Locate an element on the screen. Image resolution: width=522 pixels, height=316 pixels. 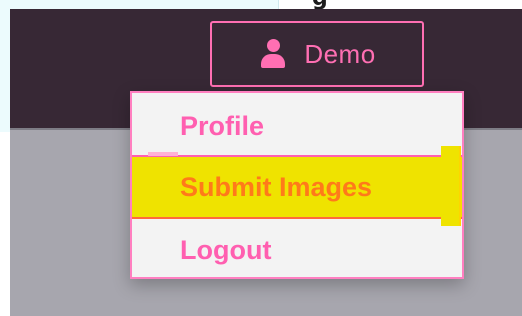
menu-item-submit-images: Submit Images is located at coordinates (297, 187).